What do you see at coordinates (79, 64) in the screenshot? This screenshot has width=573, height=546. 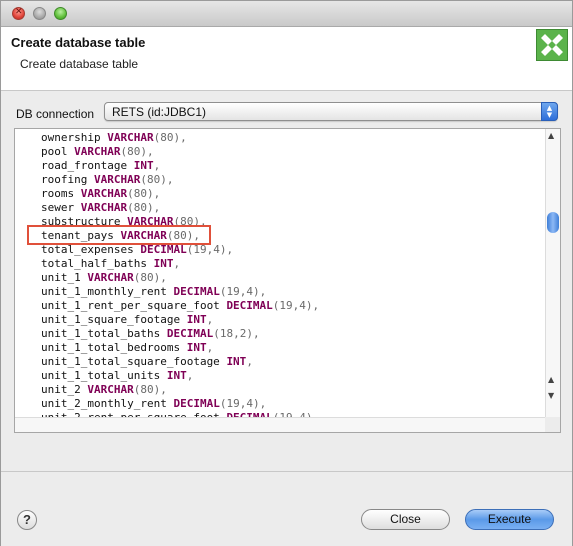 I see `dialog-subtitle: Create database table` at bounding box center [79, 64].